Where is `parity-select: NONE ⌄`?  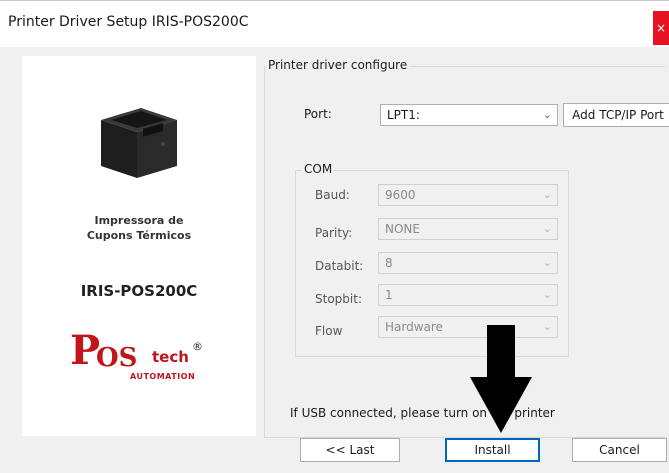 parity-select: NONE ⌄ is located at coordinates (468, 229).